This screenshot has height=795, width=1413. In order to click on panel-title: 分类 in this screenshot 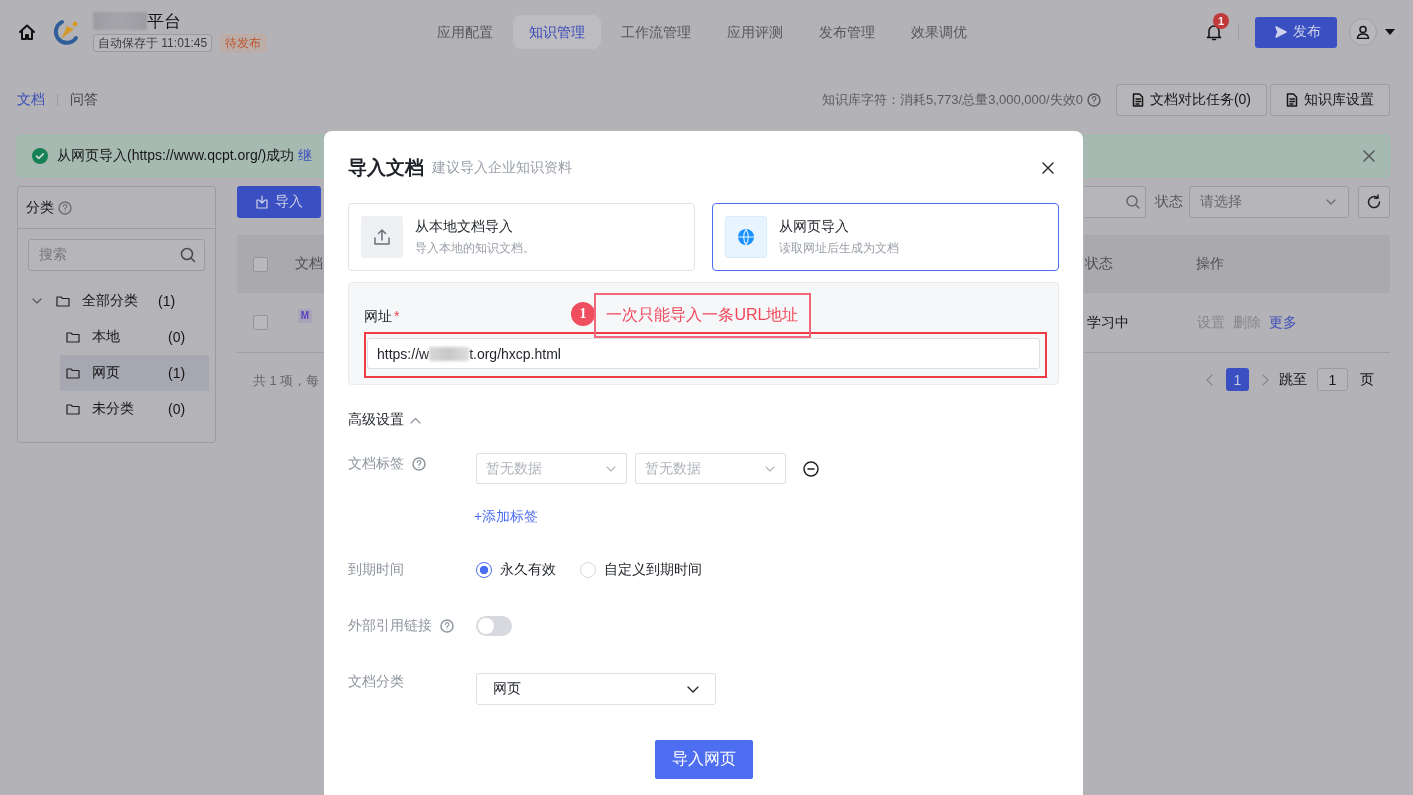, I will do `click(40, 207)`.